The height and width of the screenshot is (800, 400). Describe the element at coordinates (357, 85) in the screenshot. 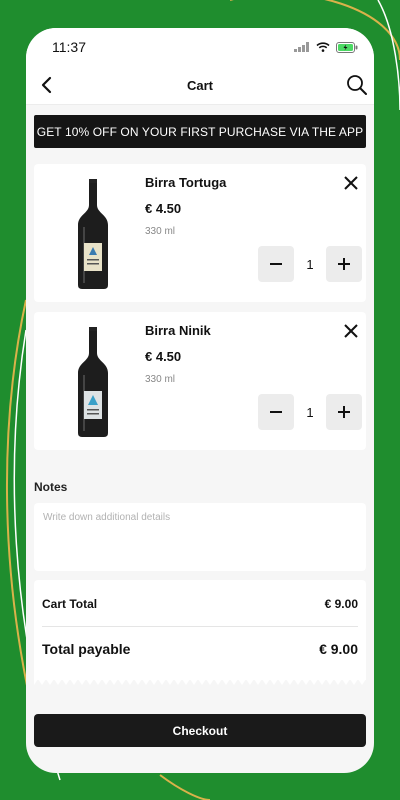

I see `search-icon` at that location.